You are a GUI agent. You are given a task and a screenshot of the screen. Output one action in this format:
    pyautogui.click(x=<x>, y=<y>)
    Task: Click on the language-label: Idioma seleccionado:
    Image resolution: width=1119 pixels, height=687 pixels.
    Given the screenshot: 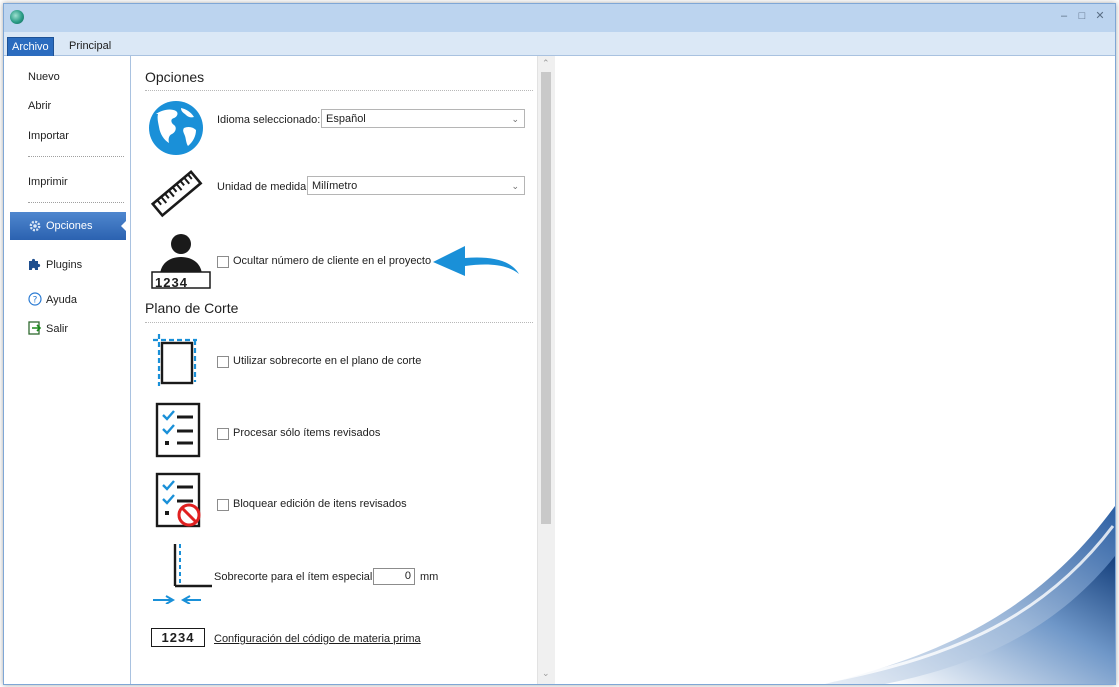 What is the action you would take?
    pyautogui.click(x=269, y=120)
    